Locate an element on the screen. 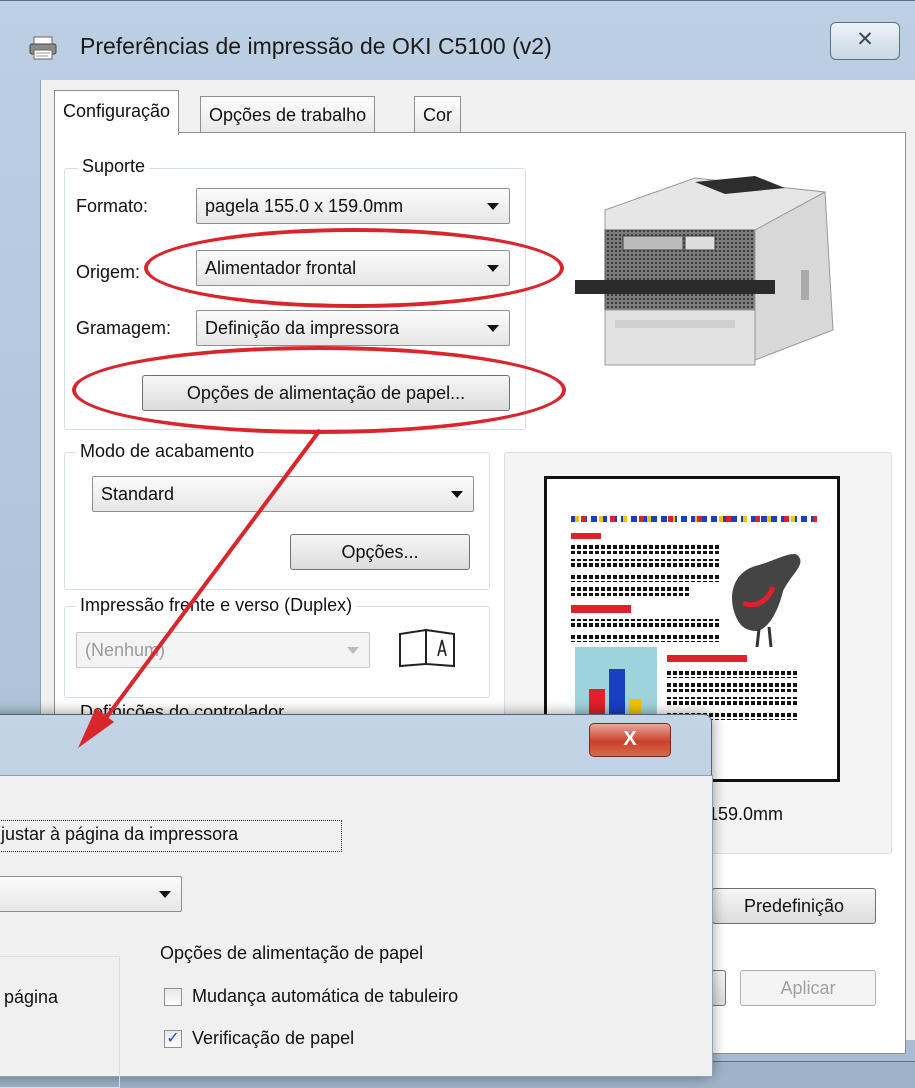  annotation-arrow is located at coordinates (200, 588).